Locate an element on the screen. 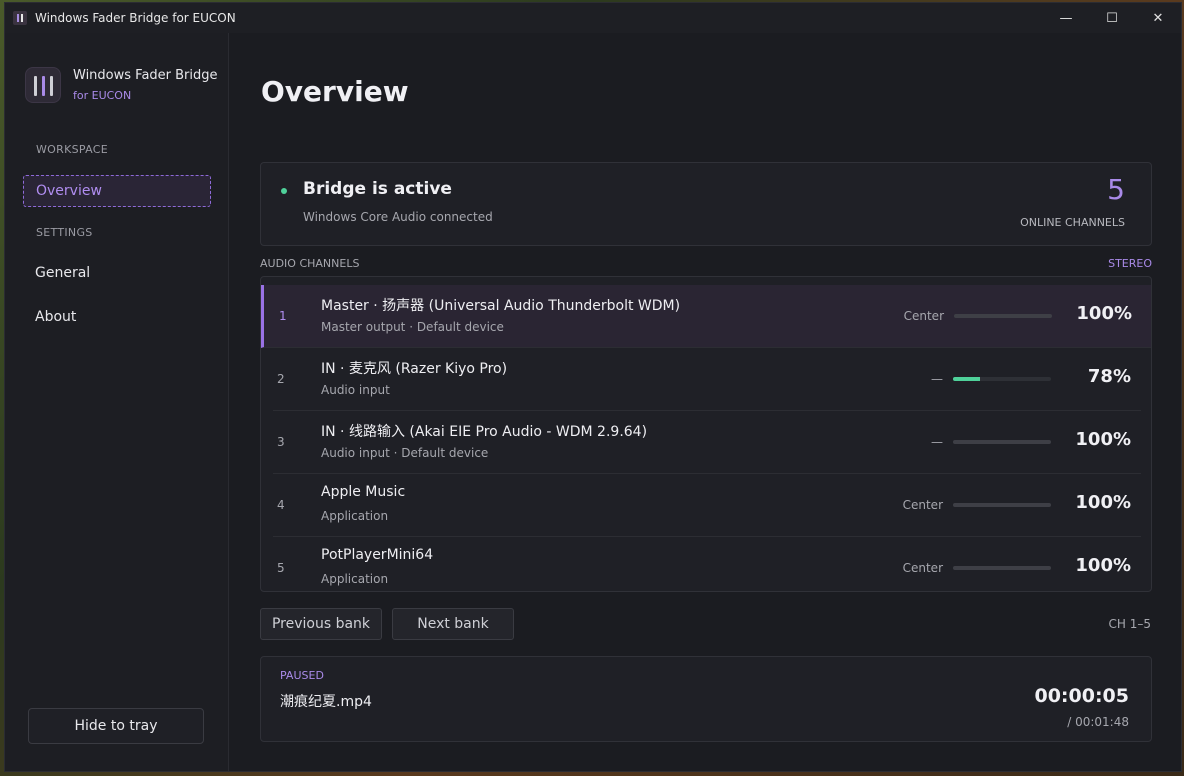 Image resolution: width=1184 pixels, height=776 pixels. status-dot-icon is located at coordinates (284, 191).